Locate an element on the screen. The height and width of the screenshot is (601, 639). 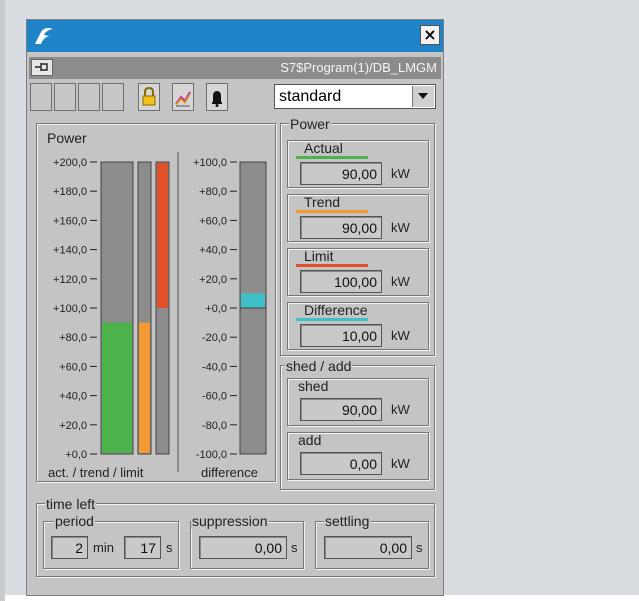
shed-label: shed is located at coordinates (313, 386).